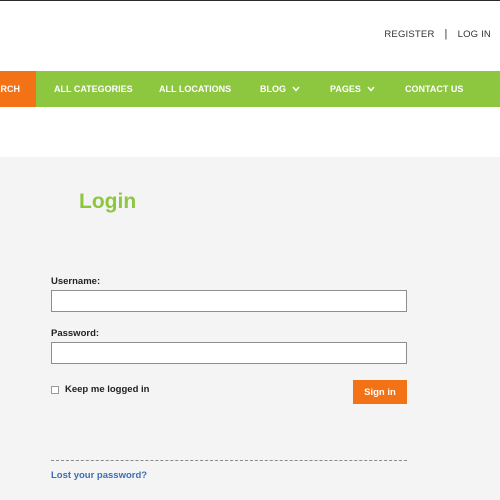 The image size is (500, 500). I want to click on remember-me-checkbox, so click(55, 389).